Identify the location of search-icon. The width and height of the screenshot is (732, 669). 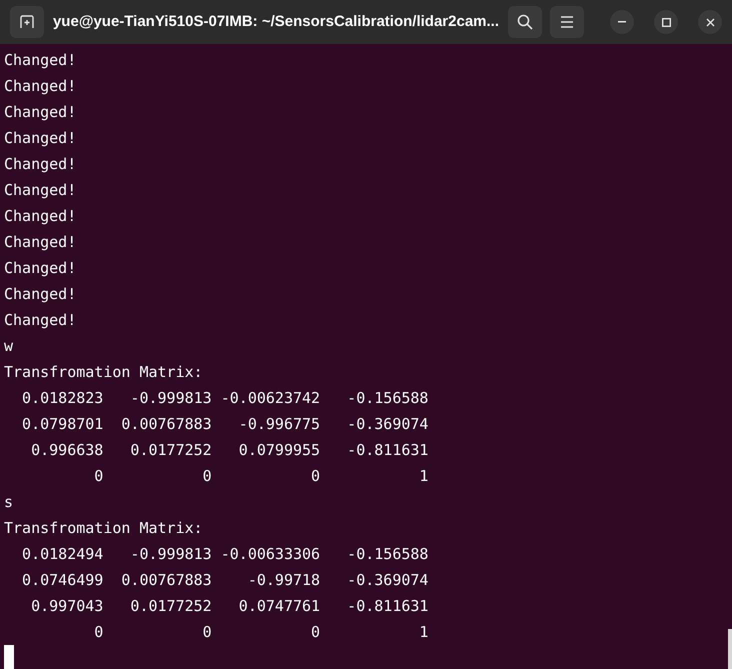
(525, 22).